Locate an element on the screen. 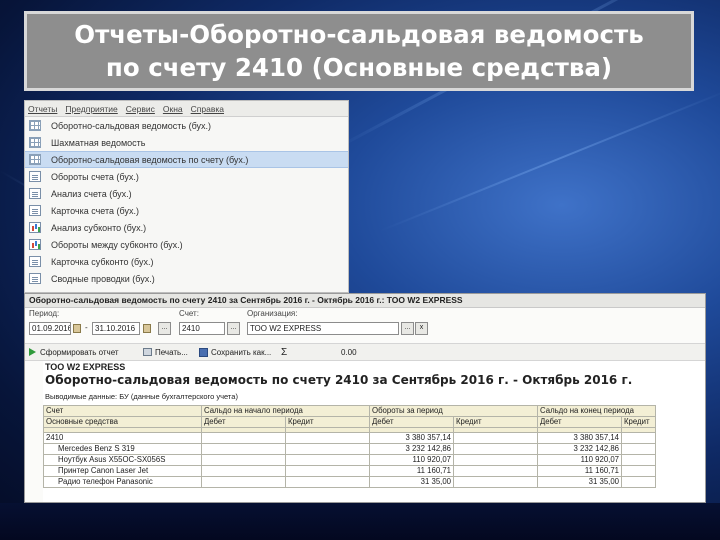 The image size is (720, 540). slide-title-line1: Отчеты-Оборотно-сальдовая ведомость is located at coordinates (359, 34).